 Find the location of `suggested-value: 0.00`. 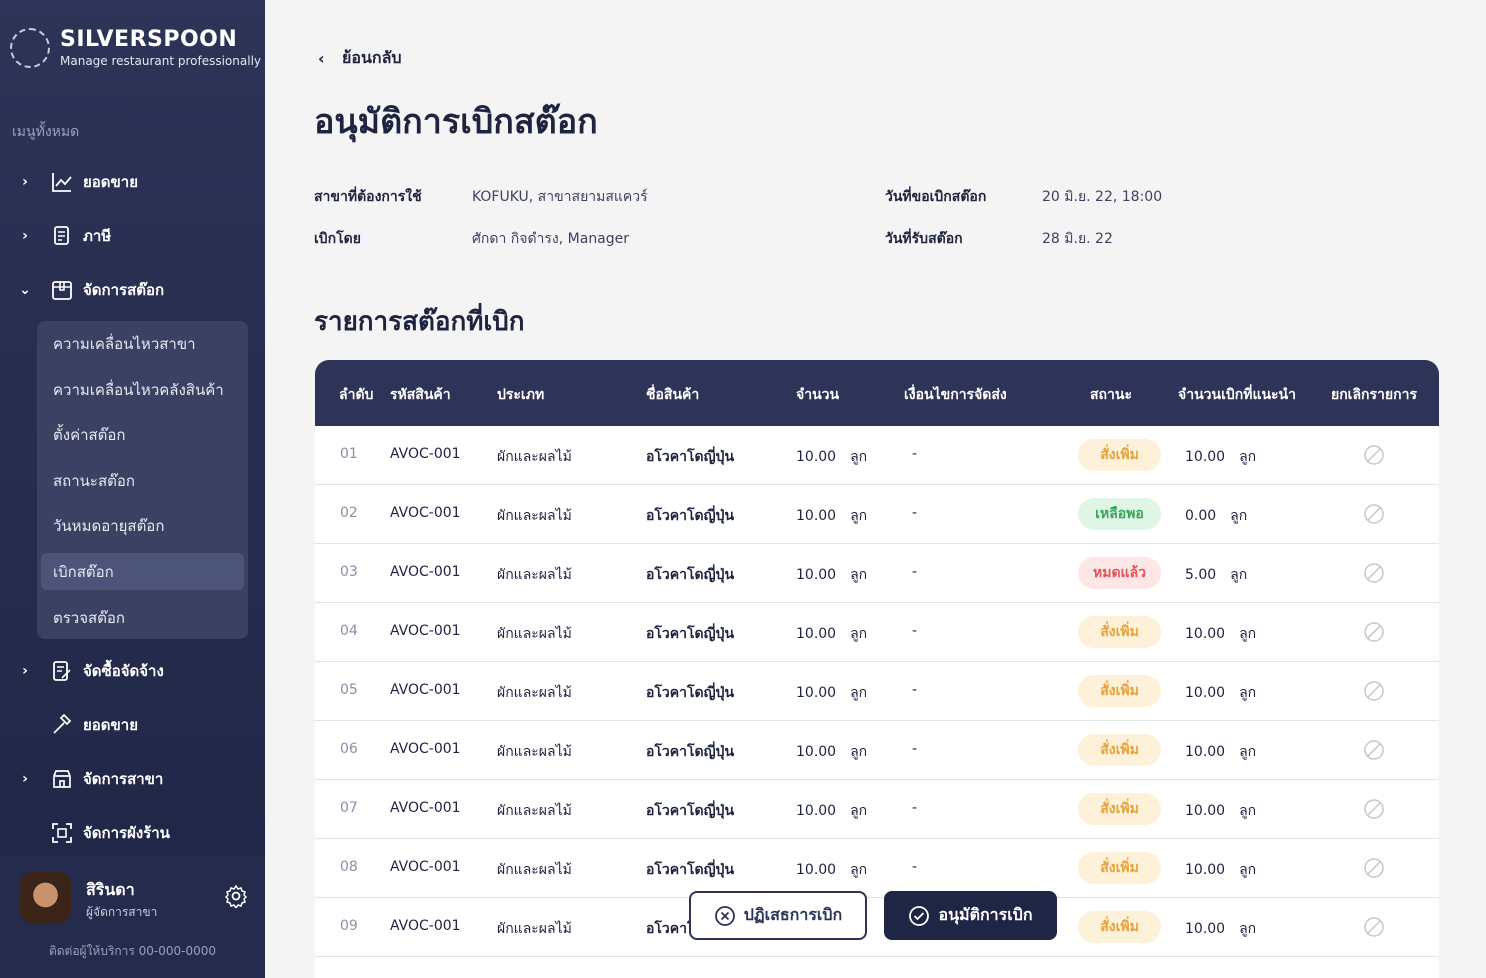

suggested-value: 0.00 is located at coordinates (1201, 516).